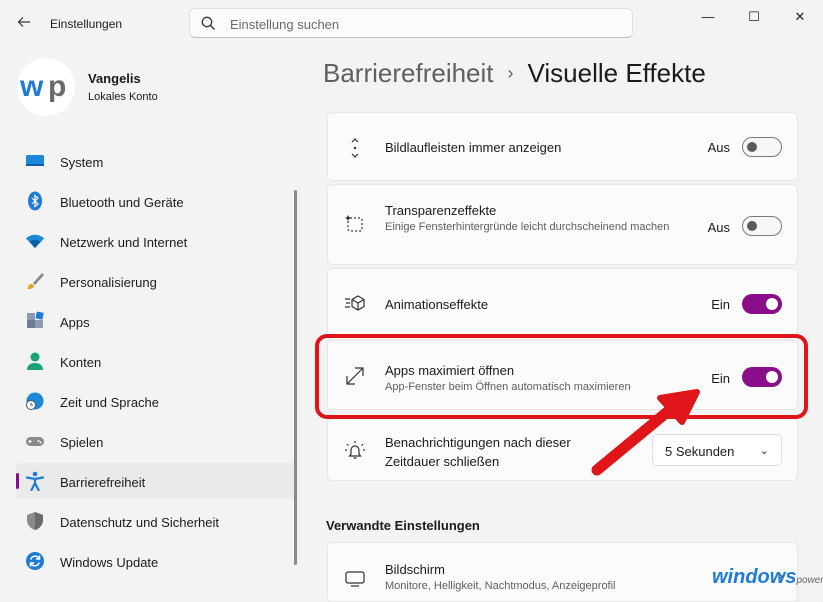 The image size is (823, 602). I want to click on sidebar-item-system: System, so click(156, 161).